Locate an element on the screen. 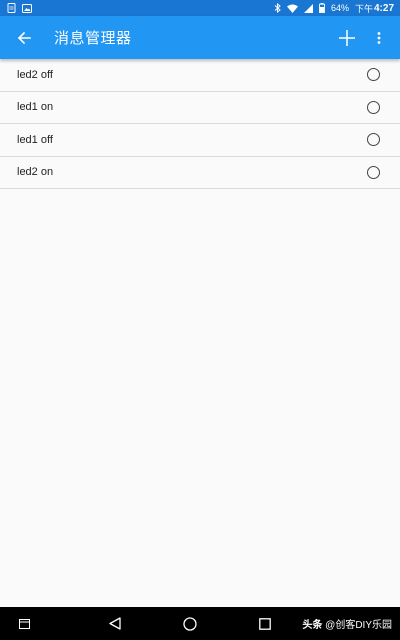 The width and height of the screenshot is (400, 640). message-label: led1 on is located at coordinates (35, 107).